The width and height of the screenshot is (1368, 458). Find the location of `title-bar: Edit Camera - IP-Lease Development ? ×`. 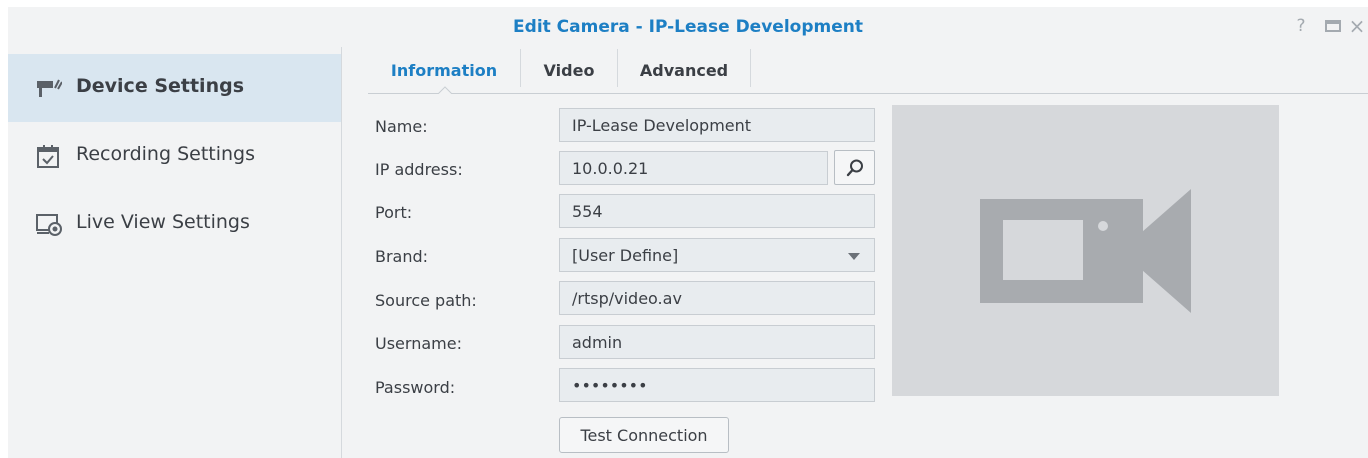

title-bar: Edit Camera - IP-Lease Development ? × is located at coordinates (688, 27).